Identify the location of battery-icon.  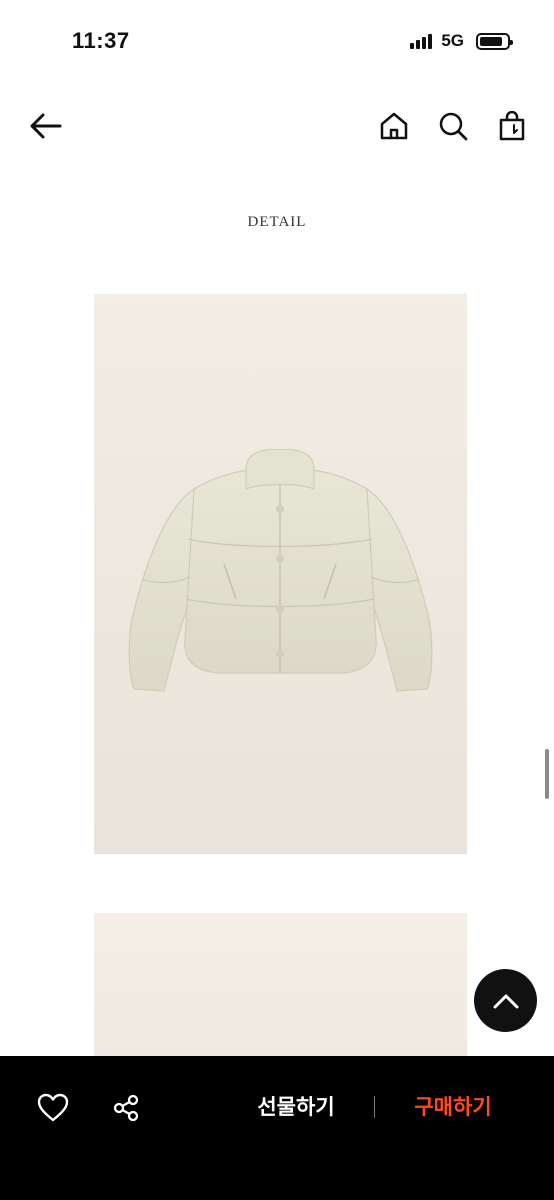
(494, 41).